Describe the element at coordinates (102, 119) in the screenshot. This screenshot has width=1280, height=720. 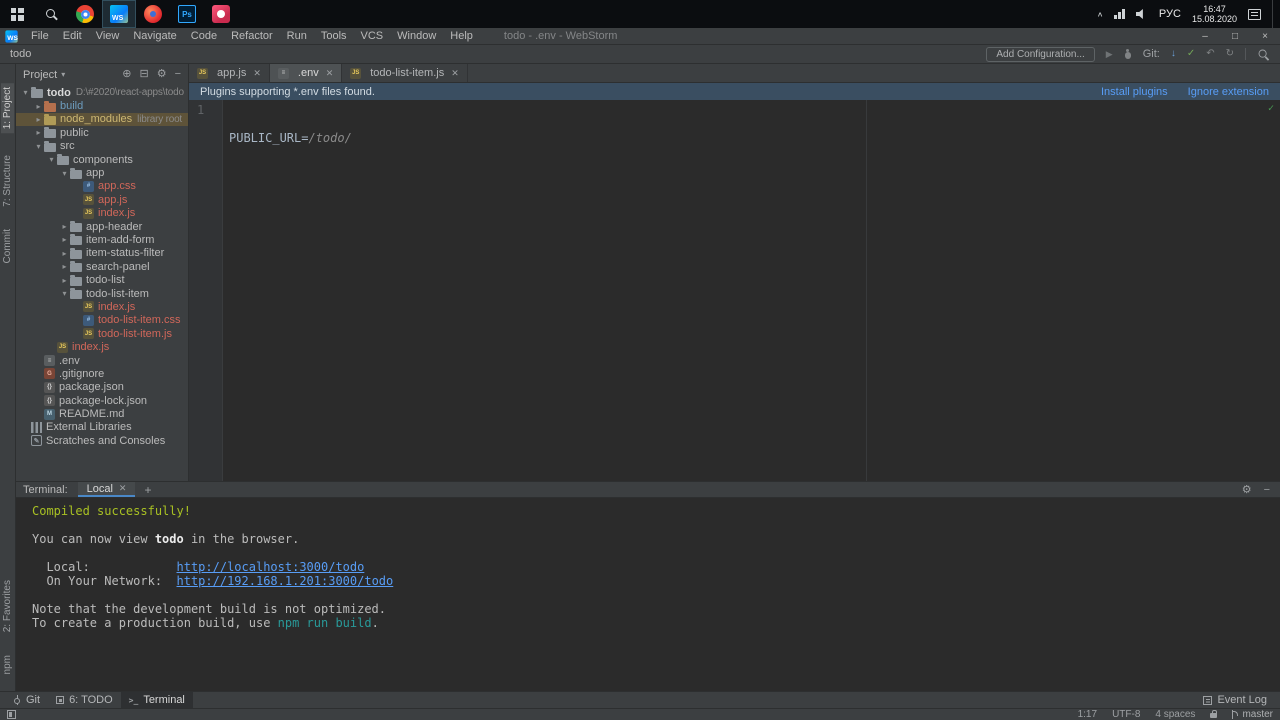
I see `tree-item-node-modules: ▸ node_modules library root` at that location.